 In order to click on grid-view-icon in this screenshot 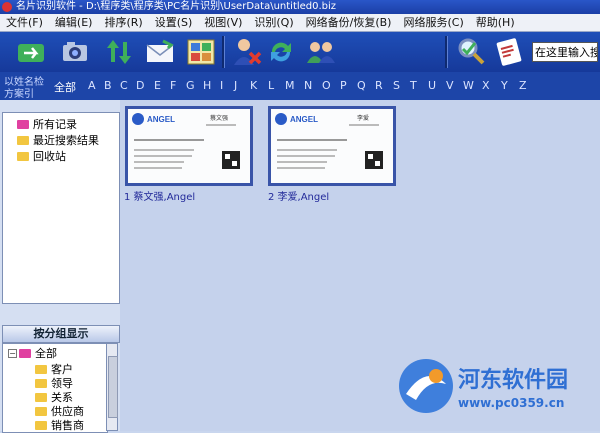, I will do `click(201, 52)`.